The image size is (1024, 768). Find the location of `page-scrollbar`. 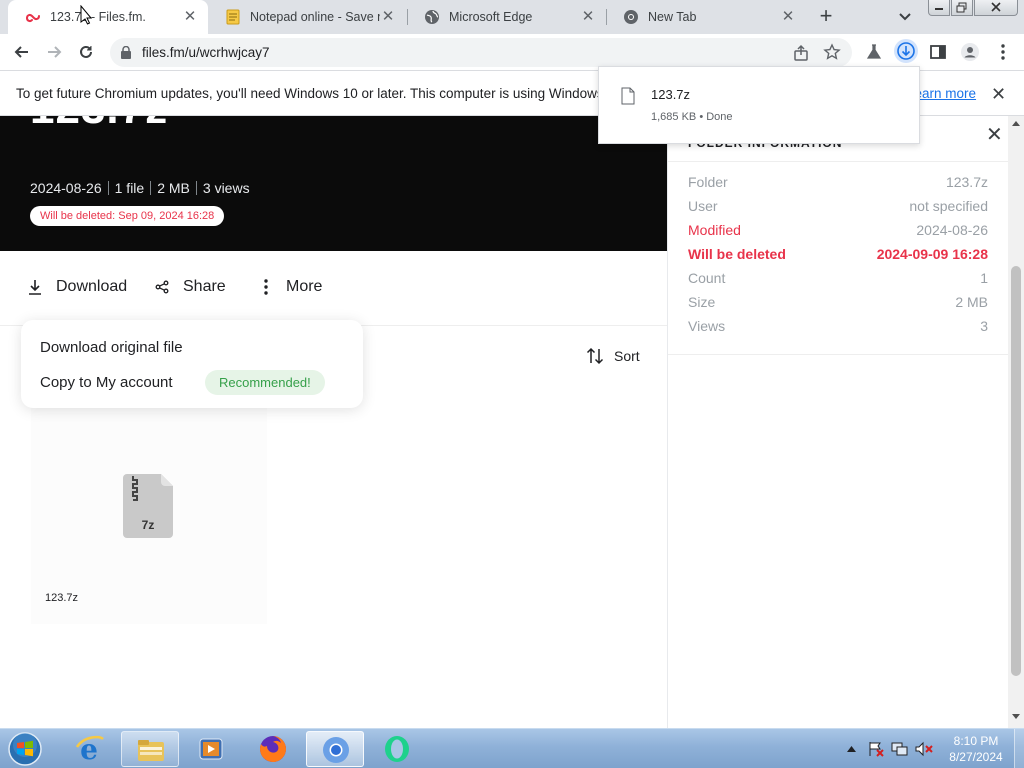

page-scrollbar is located at coordinates (1016, 422).